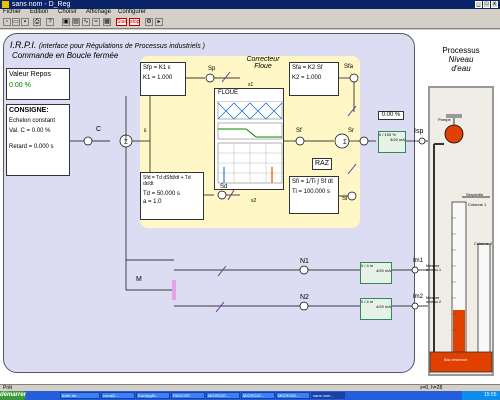  Describe the element at coordinates (50, 22) in the screenshot. I see `help-icon: ?` at that location.